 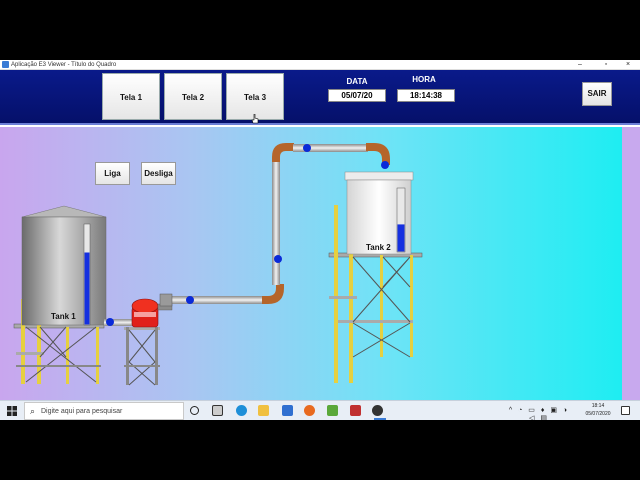 What do you see at coordinates (64, 65) in the screenshot?
I see `window-title: Aplicação E3 Viewer - Título do Quadro` at bounding box center [64, 65].